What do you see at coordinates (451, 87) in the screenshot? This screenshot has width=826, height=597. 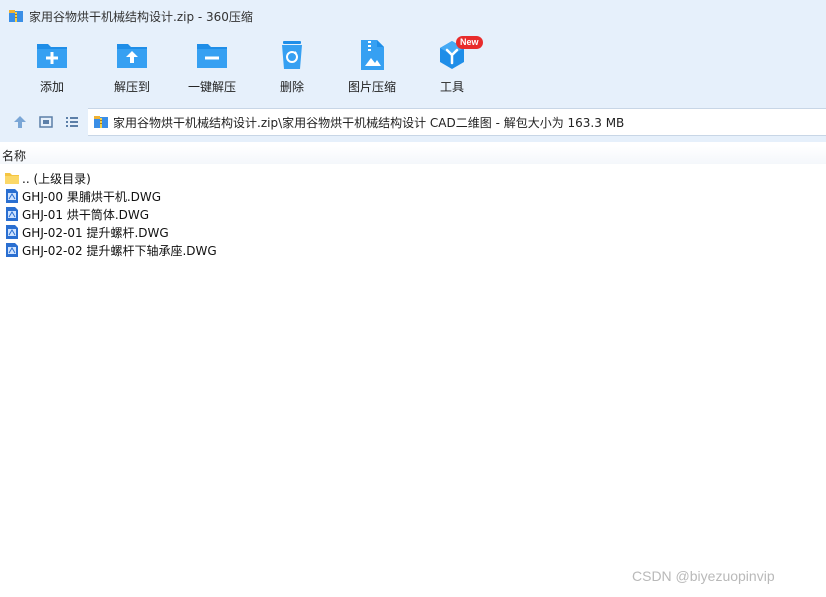 I see `tools-label: 工具` at bounding box center [451, 87].